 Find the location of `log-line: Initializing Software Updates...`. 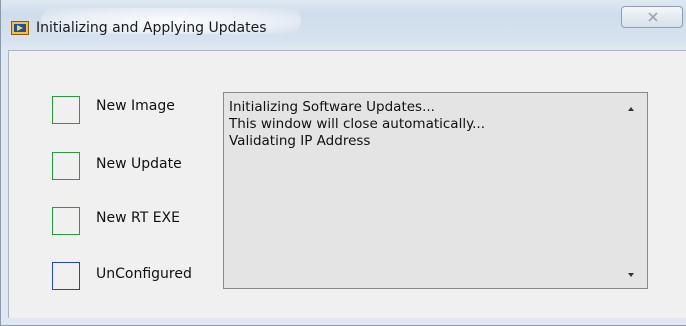

log-line: Initializing Software Updates... is located at coordinates (332, 107).